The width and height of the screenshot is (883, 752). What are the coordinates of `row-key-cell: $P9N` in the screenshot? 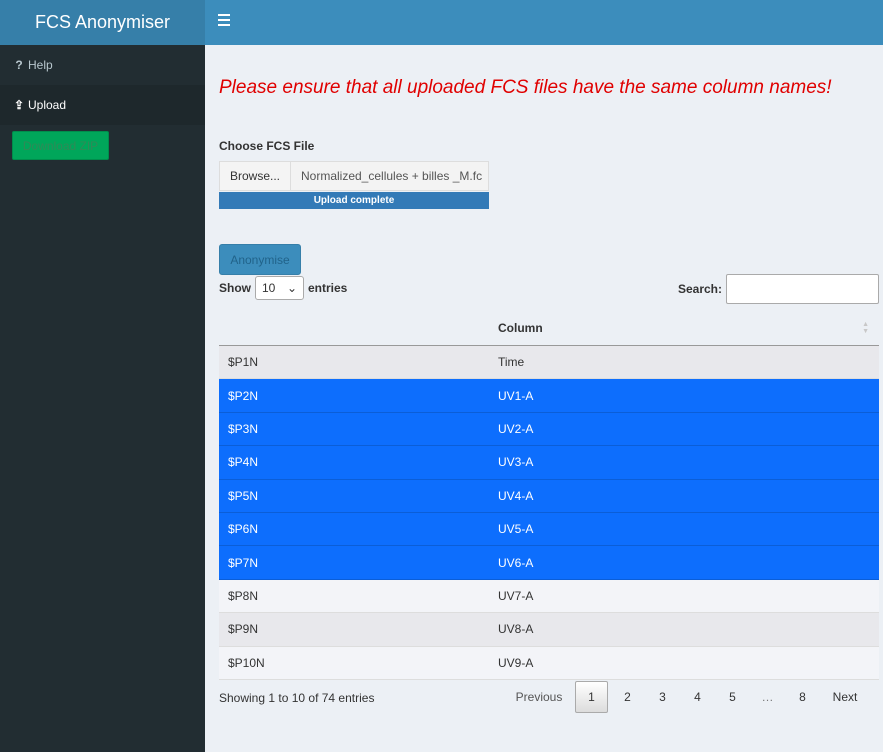 It's located at (243, 629).